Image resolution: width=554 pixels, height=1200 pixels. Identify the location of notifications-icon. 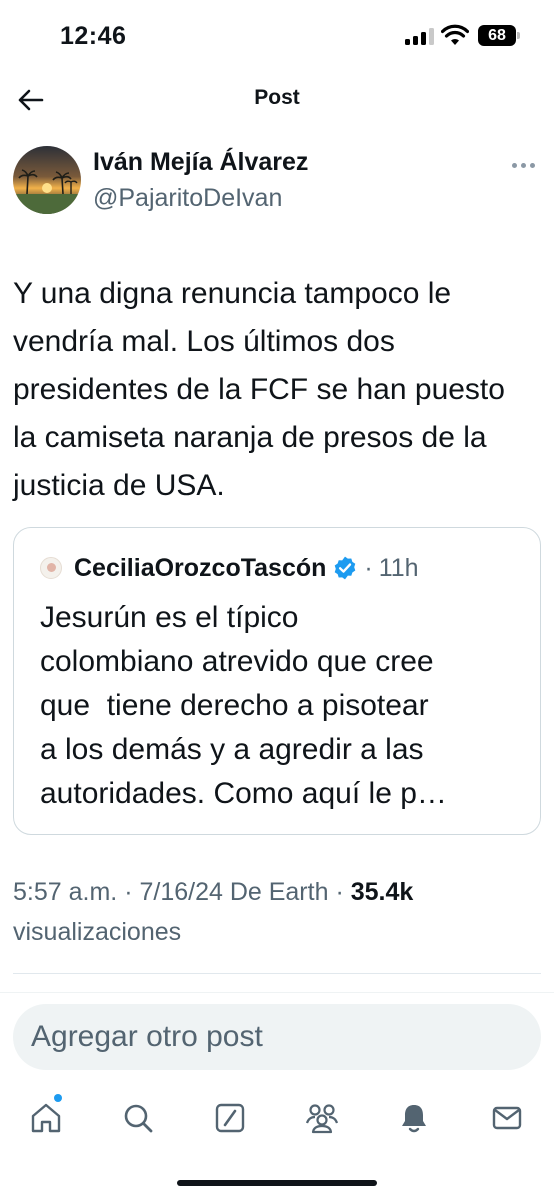
(414, 1119).